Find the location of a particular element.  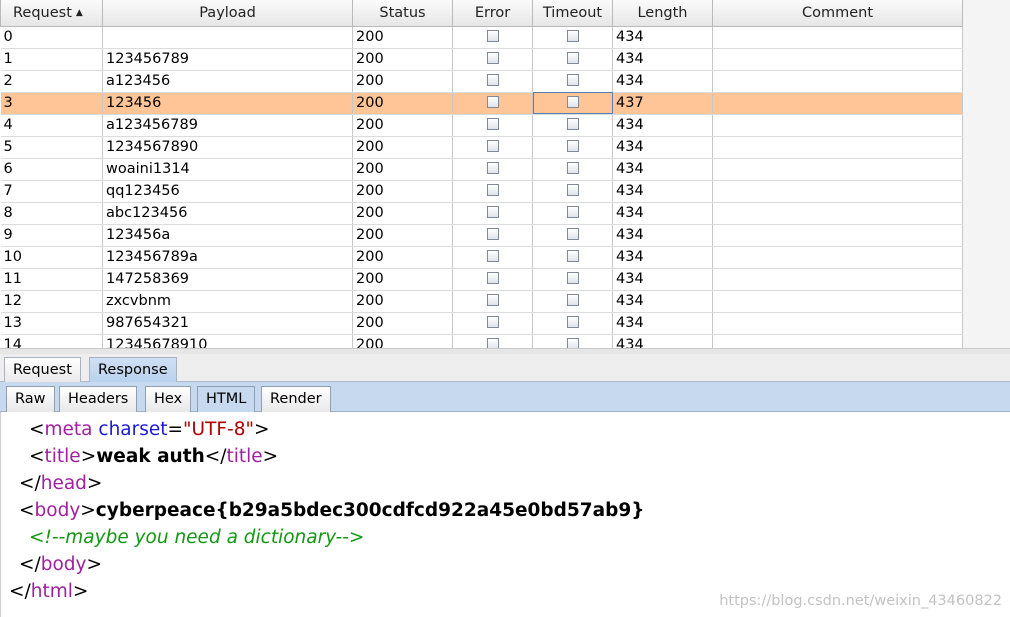

table-row: 1 123456789 200 434 is located at coordinates (481, 59).